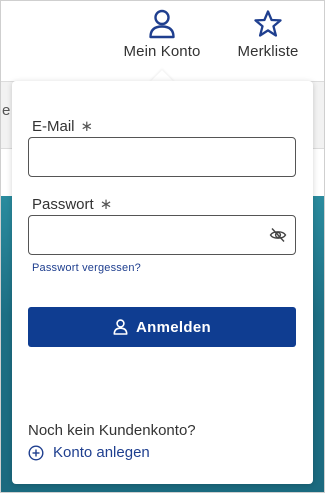  I want to click on login-button: Anmelden, so click(162, 327).